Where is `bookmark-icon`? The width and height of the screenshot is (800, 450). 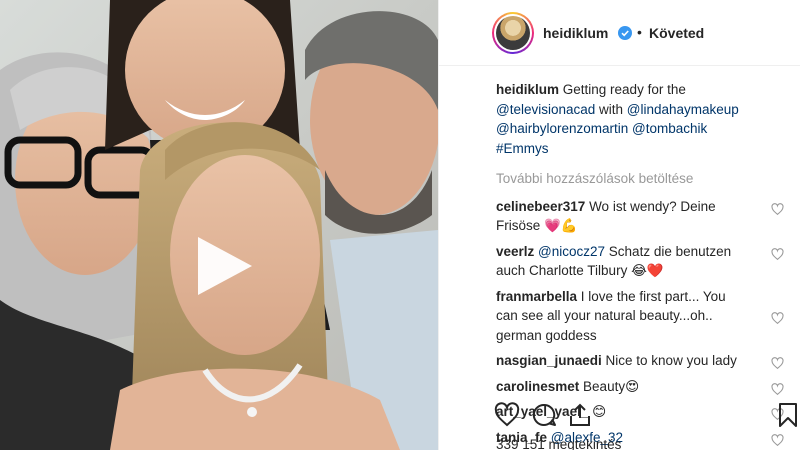
bookmark-icon is located at coordinates (787, 415).